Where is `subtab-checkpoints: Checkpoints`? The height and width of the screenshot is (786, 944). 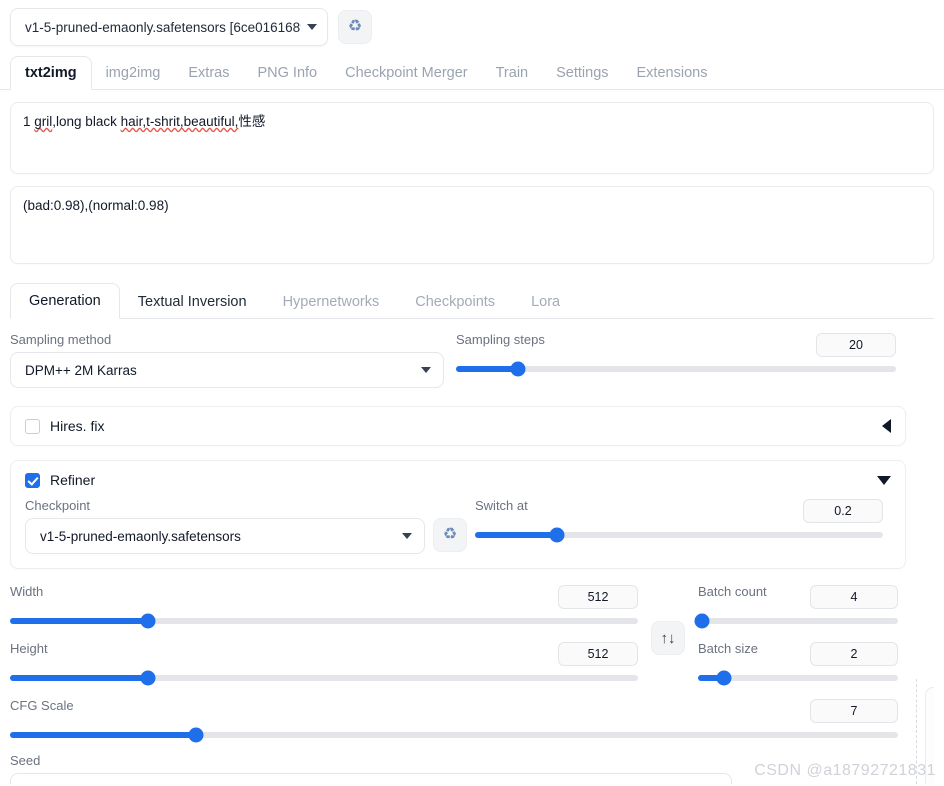
subtab-checkpoints: Checkpoints is located at coordinates (455, 306).